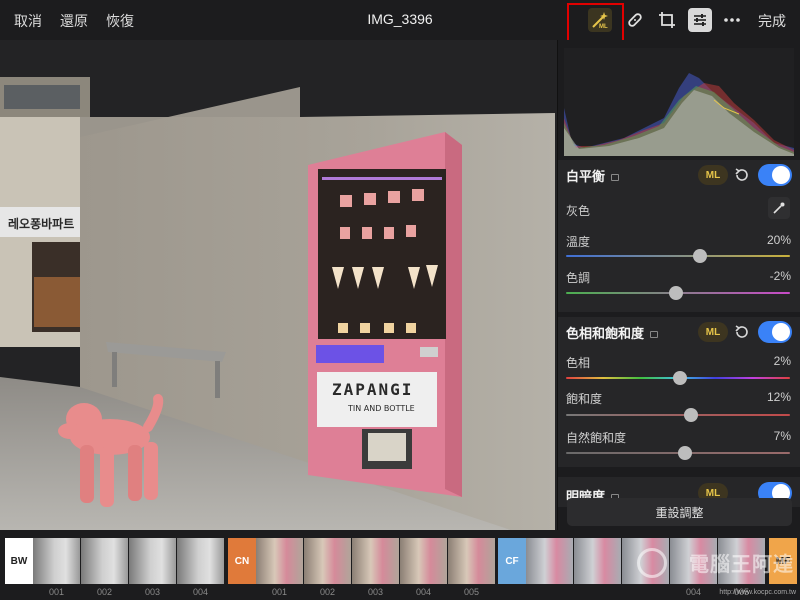  I want to click on hue-saturation-reset-icon, so click(742, 332).